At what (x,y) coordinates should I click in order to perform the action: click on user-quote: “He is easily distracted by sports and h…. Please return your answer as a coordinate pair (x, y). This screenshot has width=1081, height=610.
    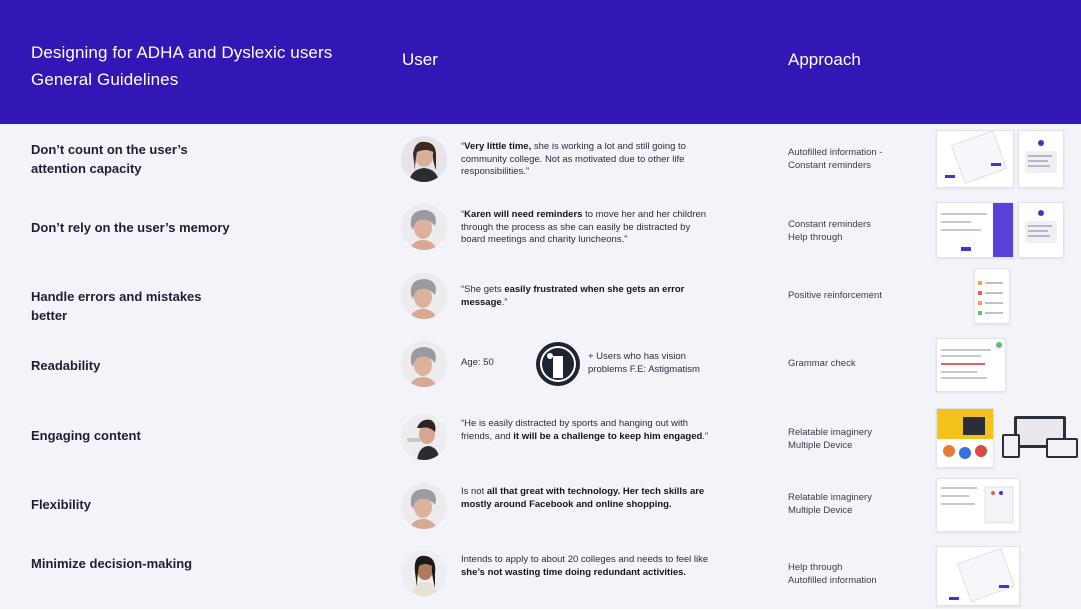
    Looking at the image, I should click on (585, 430).